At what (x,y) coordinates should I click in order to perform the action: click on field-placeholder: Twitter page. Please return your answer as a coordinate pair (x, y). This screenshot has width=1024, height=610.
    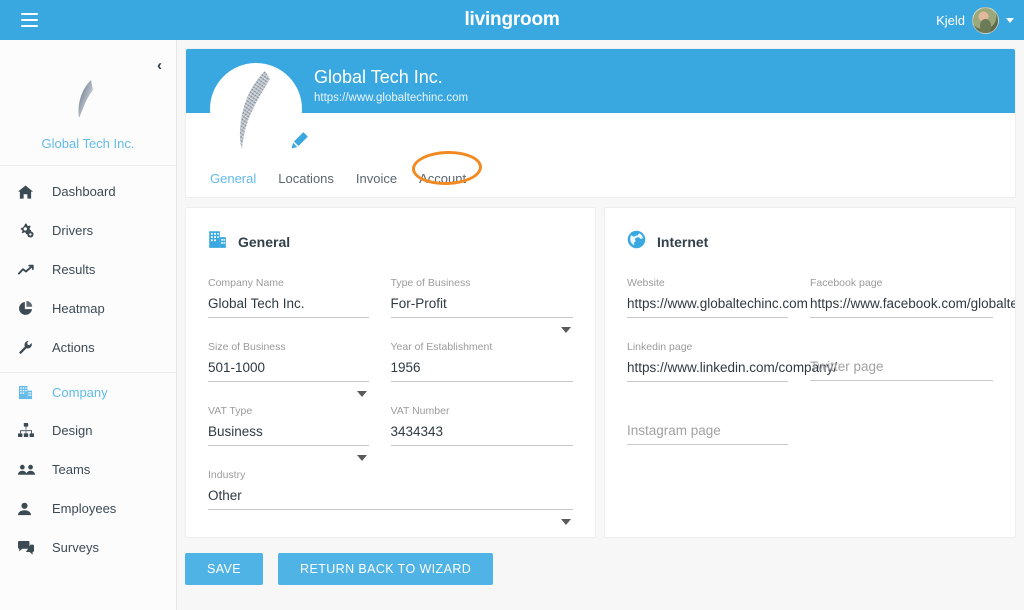
    Looking at the image, I should click on (901, 370).